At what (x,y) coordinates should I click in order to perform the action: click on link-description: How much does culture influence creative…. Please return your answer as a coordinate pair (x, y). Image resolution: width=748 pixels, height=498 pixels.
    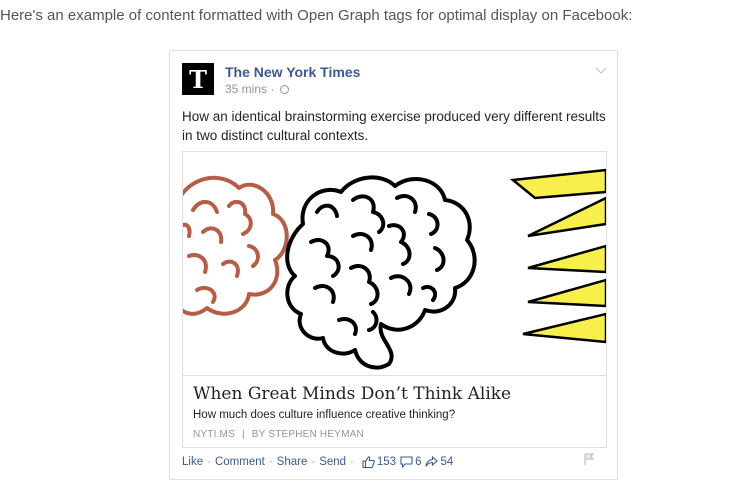
    Looking at the image, I should click on (324, 415).